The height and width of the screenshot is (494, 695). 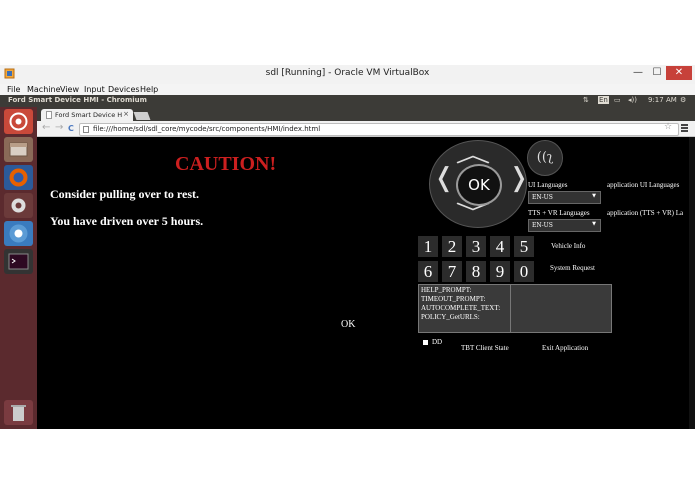 What do you see at coordinates (226, 164) in the screenshot?
I see `alert-title: CAUTION!` at bounding box center [226, 164].